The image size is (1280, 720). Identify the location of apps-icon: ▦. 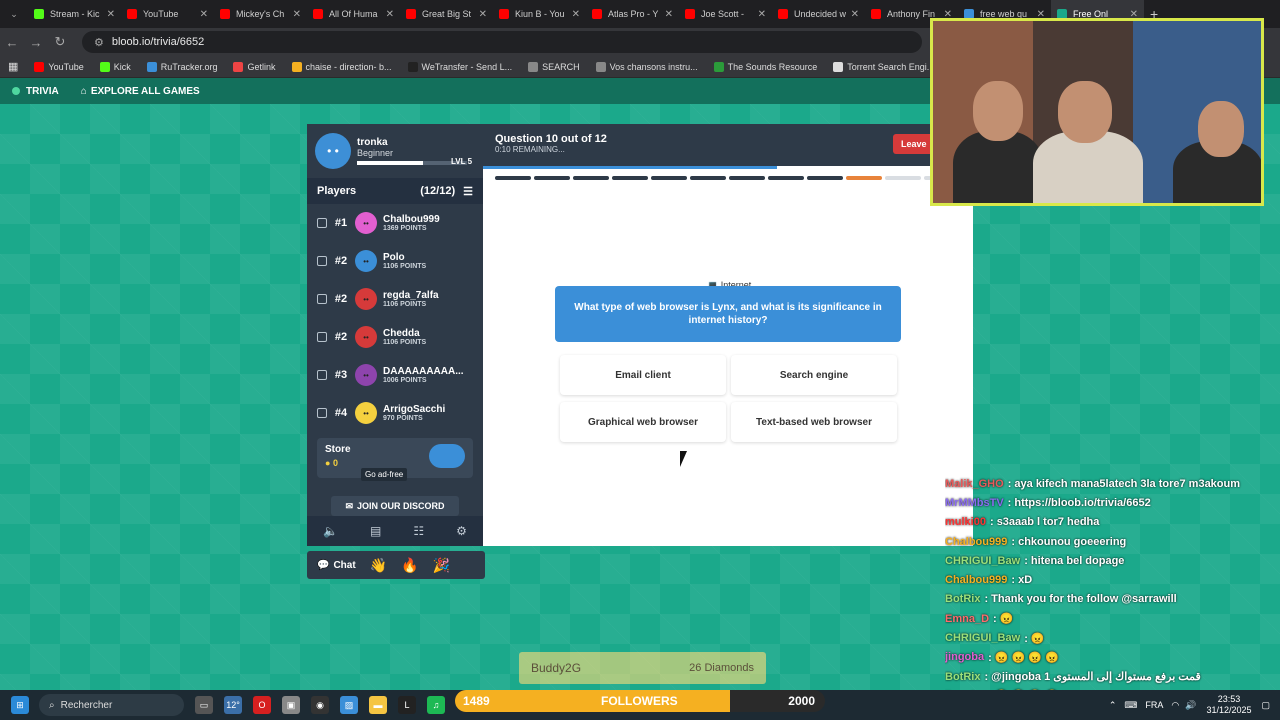
(13, 66).